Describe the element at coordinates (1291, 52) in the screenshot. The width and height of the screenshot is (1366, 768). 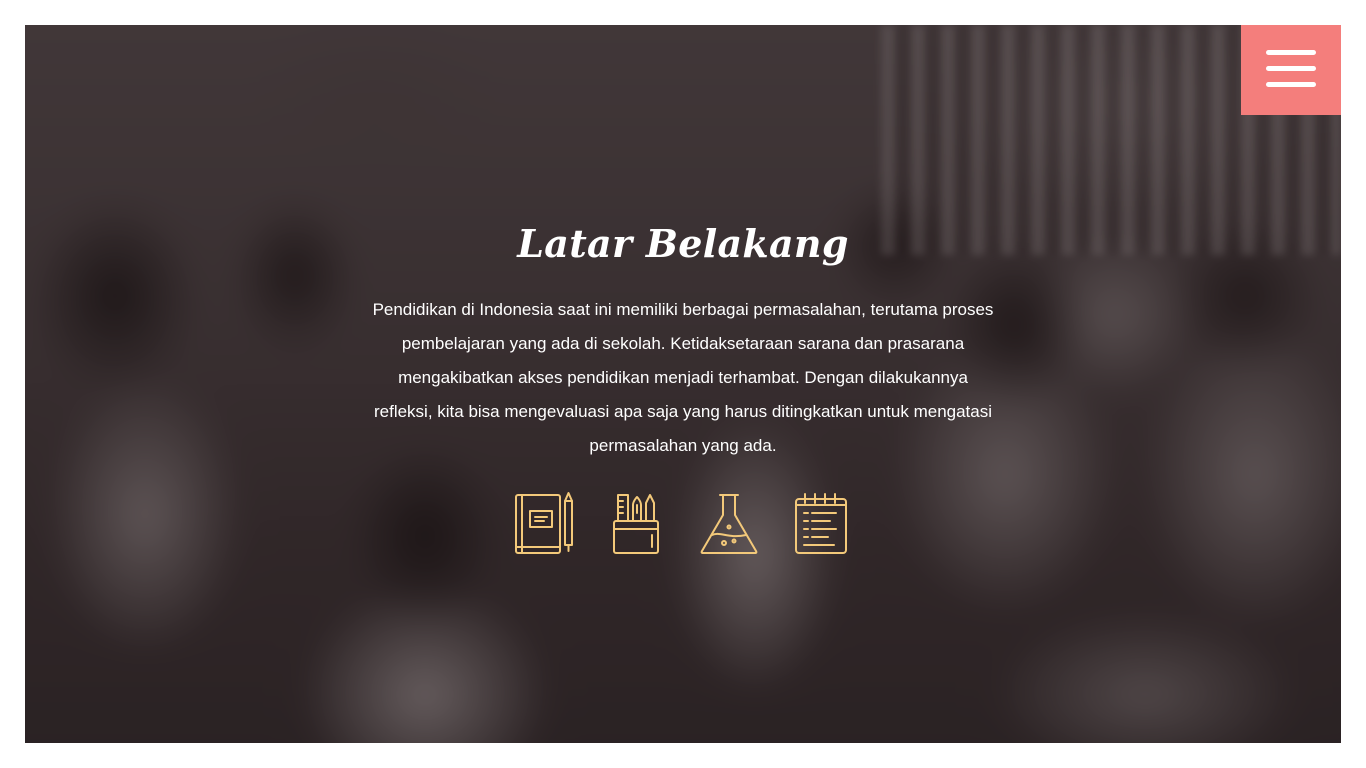
I see `hamburger-menu-icon` at that location.